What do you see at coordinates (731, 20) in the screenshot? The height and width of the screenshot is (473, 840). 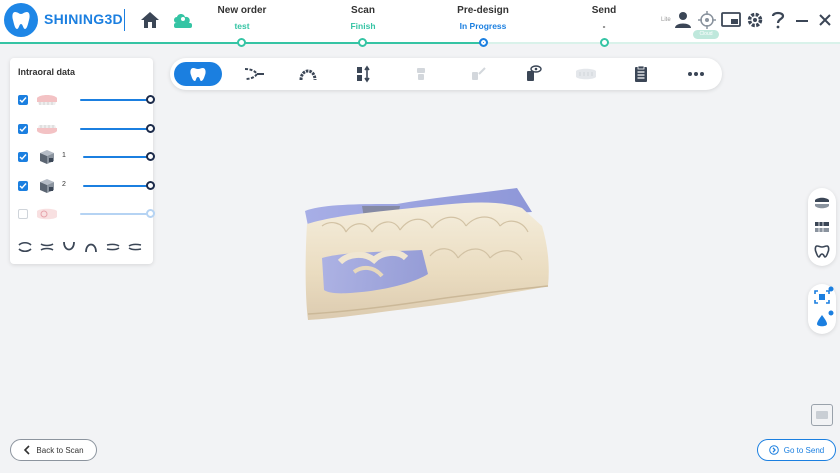 I see `screen-capture-icon` at bounding box center [731, 20].